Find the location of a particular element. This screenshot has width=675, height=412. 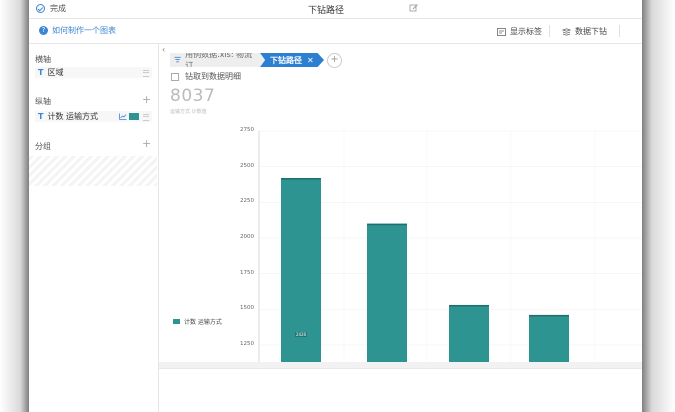

add-breadcrumb-button: + is located at coordinates (334, 60).